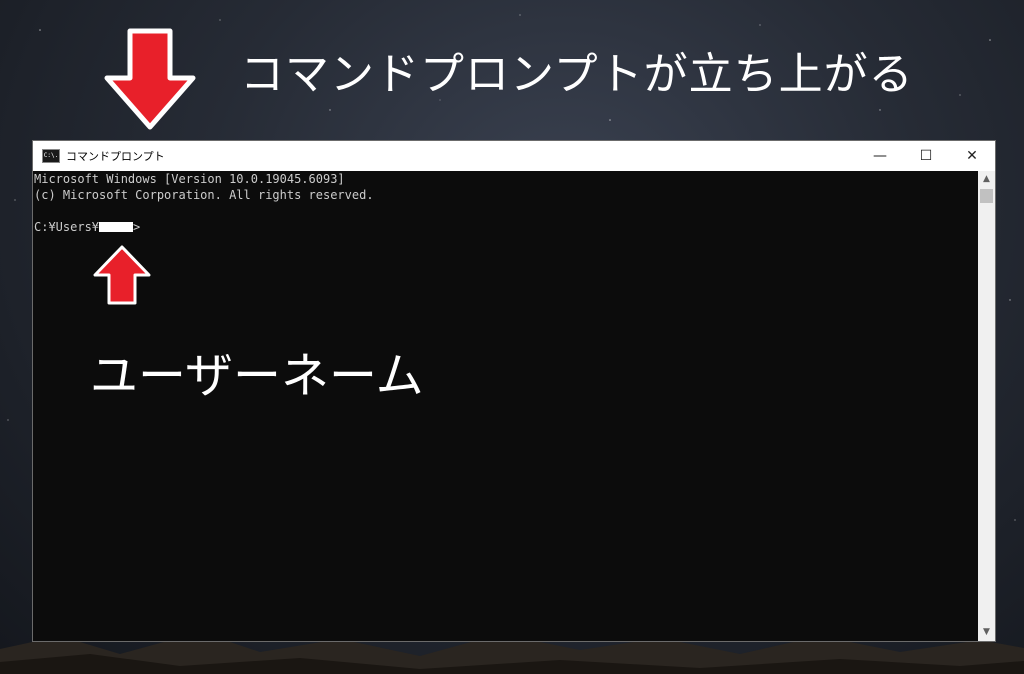 The width and height of the screenshot is (1024, 674). What do you see at coordinates (986, 406) in the screenshot?
I see `vertical-scrollbar: ▲ ▼` at bounding box center [986, 406].